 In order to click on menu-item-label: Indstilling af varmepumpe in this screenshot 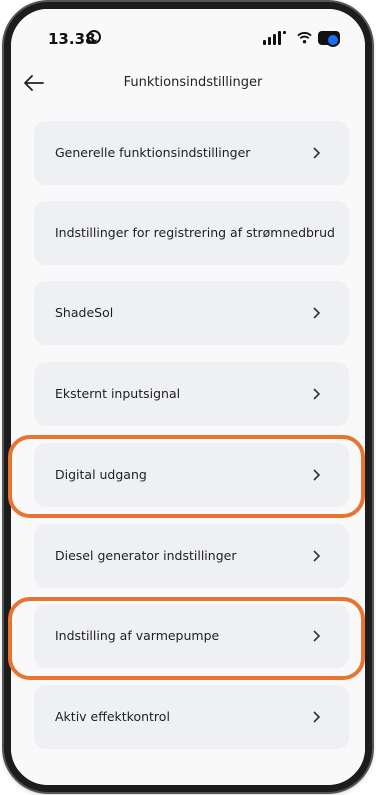, I will do `click(137, 635)`.